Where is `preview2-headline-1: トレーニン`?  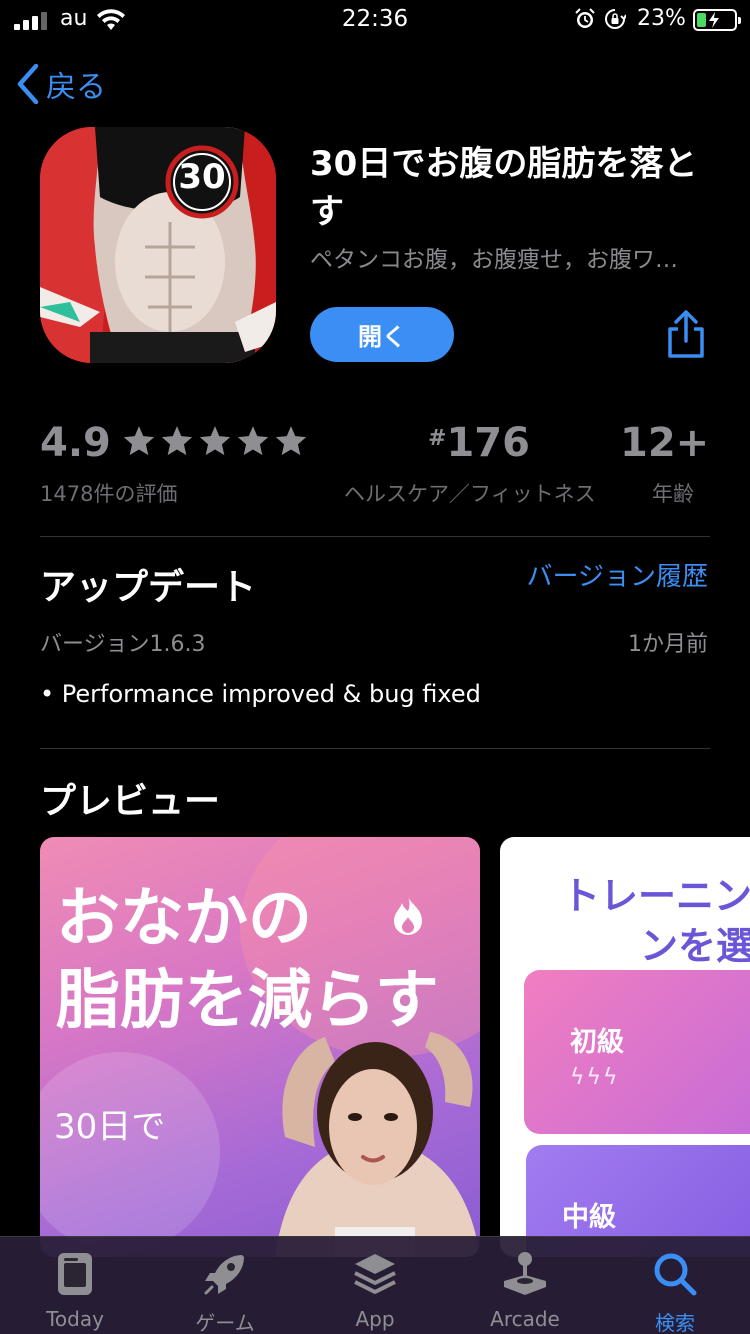
preview2-headline-1: トレーニン is located at coordinates (656, 896).